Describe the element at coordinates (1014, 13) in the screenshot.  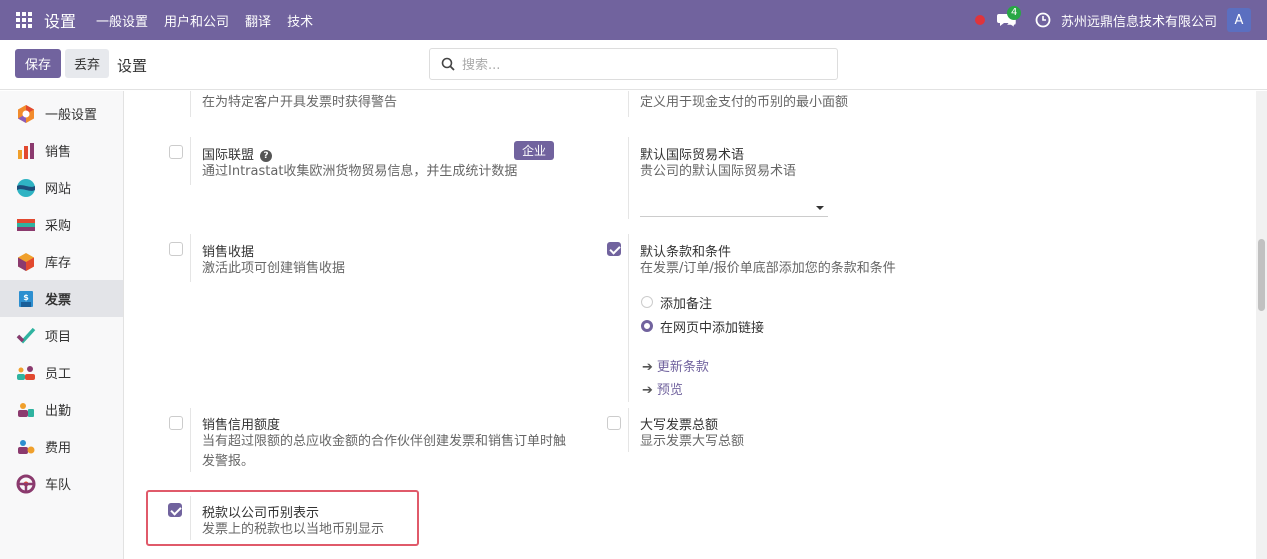
I see `chat-count-badge: 4` at that location.